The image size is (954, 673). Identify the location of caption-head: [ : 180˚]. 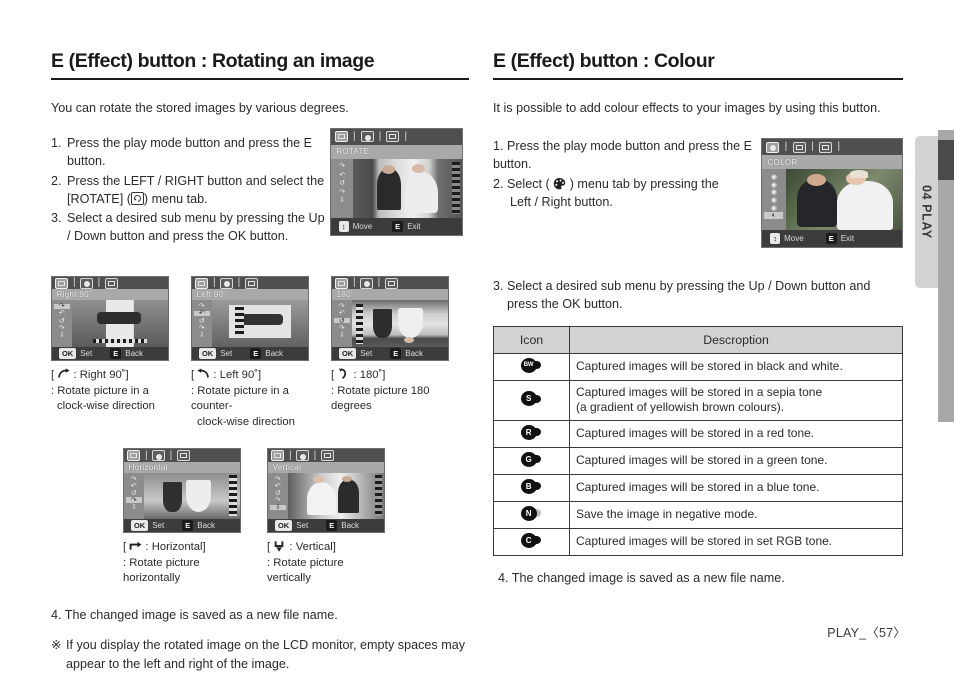
(396, 376).